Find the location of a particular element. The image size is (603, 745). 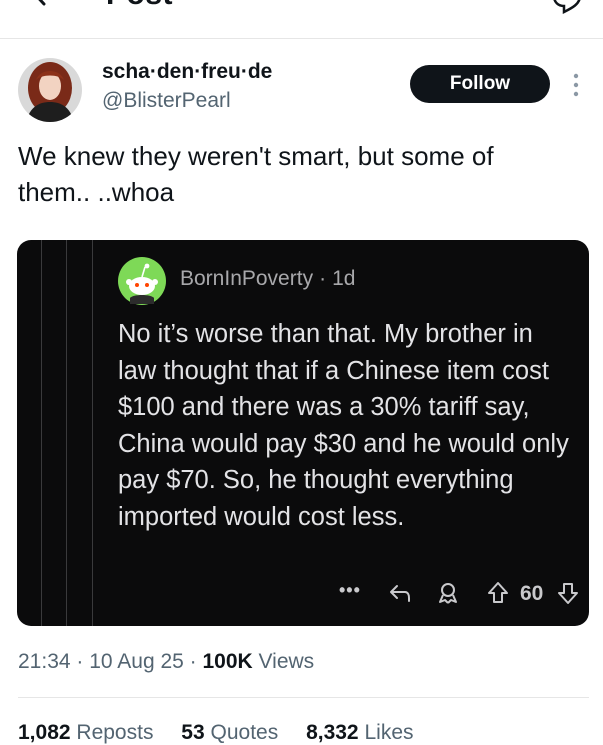

vote-count: 60 is located at coordinates (532, 593).